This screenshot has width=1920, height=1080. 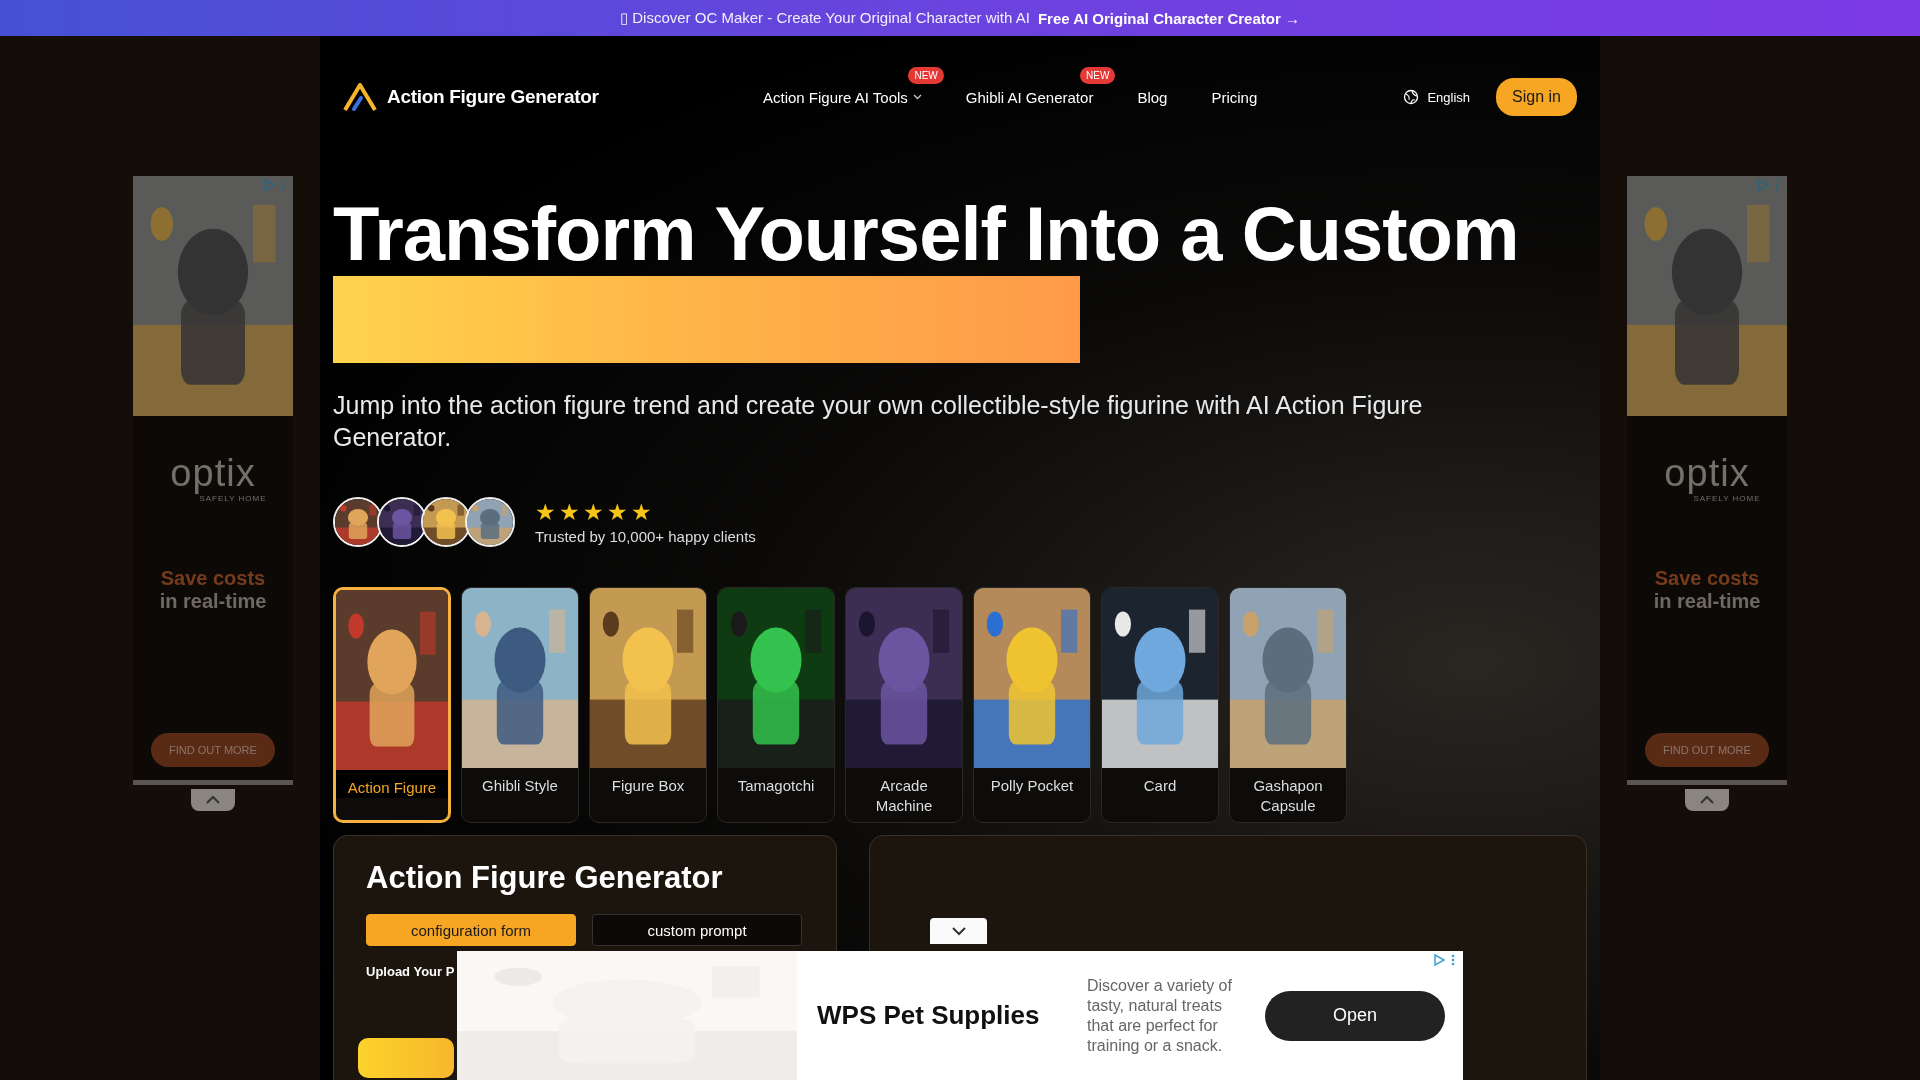 What do you see at coordinates (878, 421) in the screenshot?
I see `hero-subtitle: Jump into the action figure trend and create your own collectible-style figurine with AI Action Figure Generator.` at bounding box center [878, 421].